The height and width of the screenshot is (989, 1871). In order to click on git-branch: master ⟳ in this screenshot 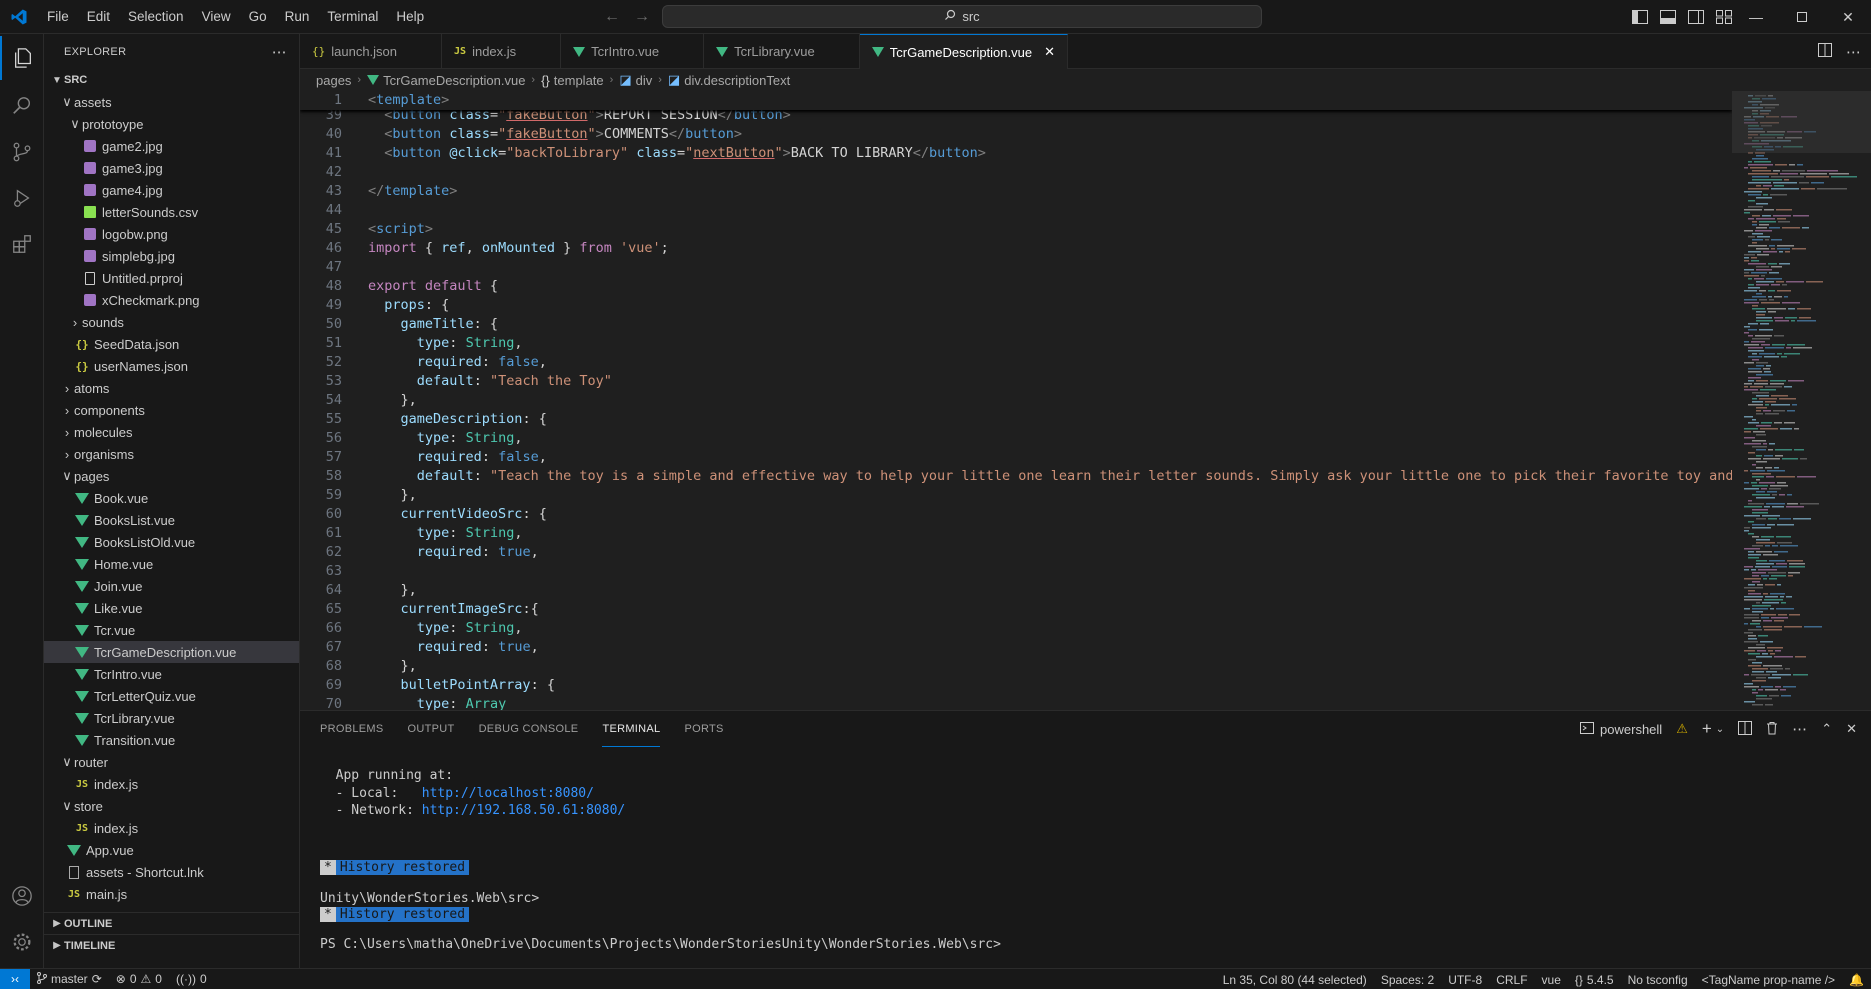, I will do `click(69, 979)`.